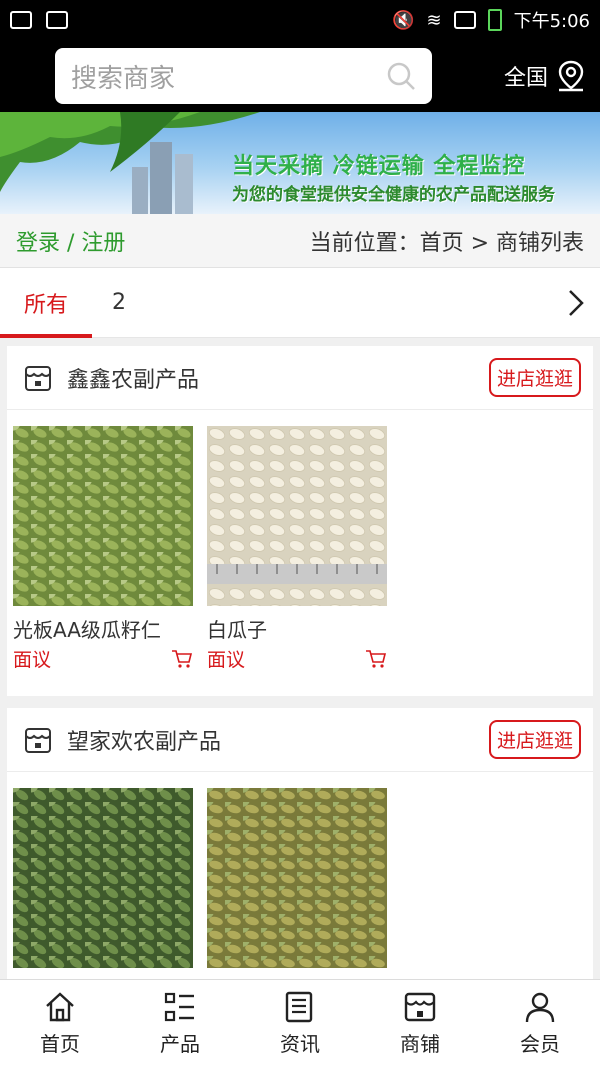 The height and width of the screenshot is (1067, 600). What do you see at coordinates (299, 1007) in the screenshot?
I see `news-icon` at bounding box center [299, 1007].